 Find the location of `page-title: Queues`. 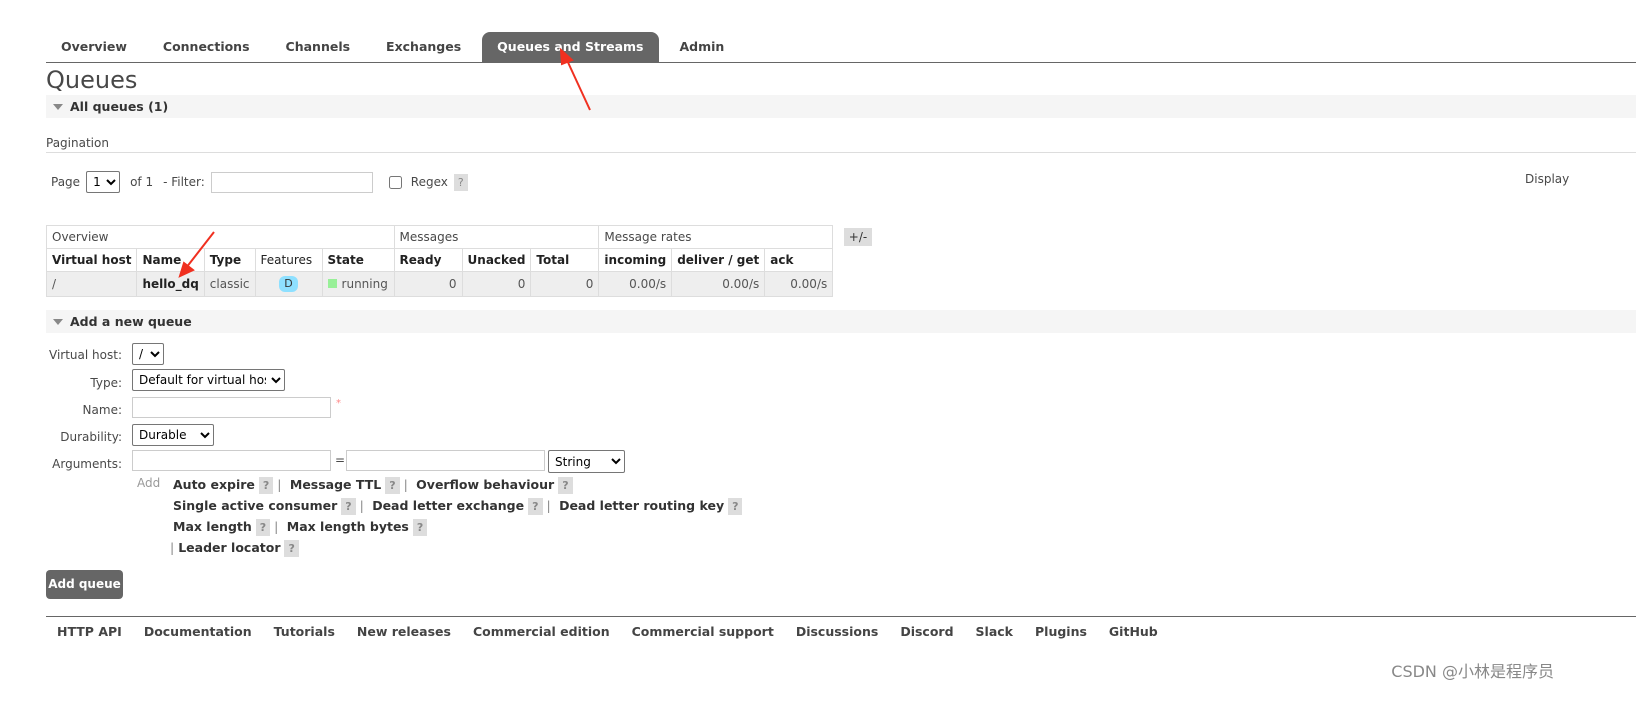

page-title: Queues is located at coordinates (92, 80).